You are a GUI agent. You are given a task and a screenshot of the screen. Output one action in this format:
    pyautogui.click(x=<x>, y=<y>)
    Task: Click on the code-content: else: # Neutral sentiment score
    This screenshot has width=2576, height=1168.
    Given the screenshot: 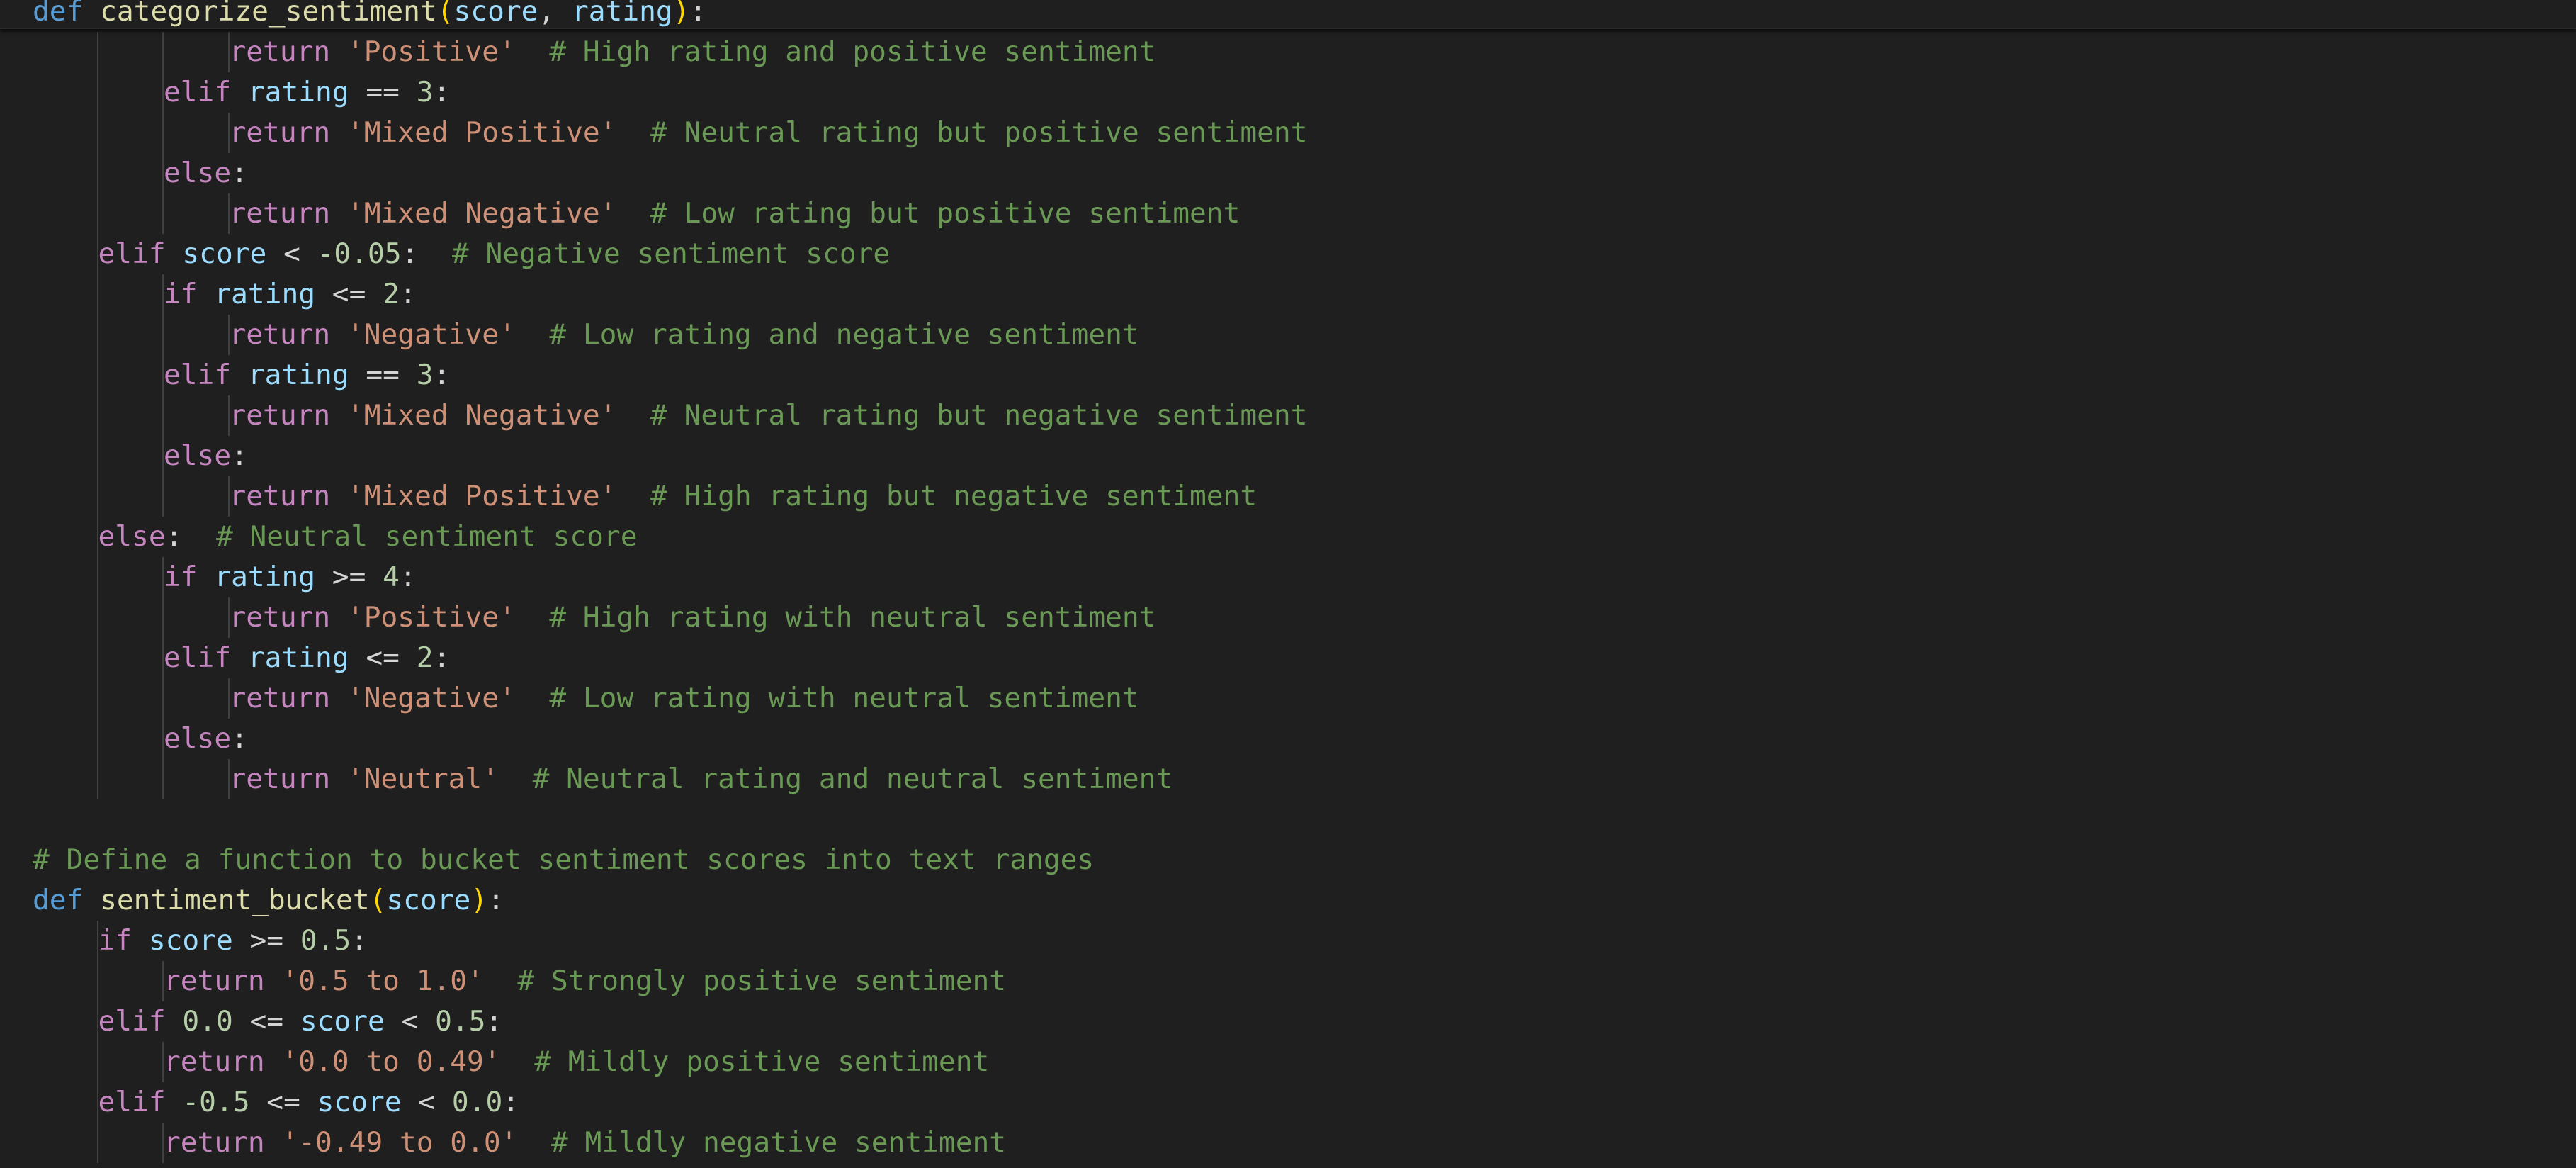 What is the action you would take?
    pyautogui.click(x=368, y=537)
    